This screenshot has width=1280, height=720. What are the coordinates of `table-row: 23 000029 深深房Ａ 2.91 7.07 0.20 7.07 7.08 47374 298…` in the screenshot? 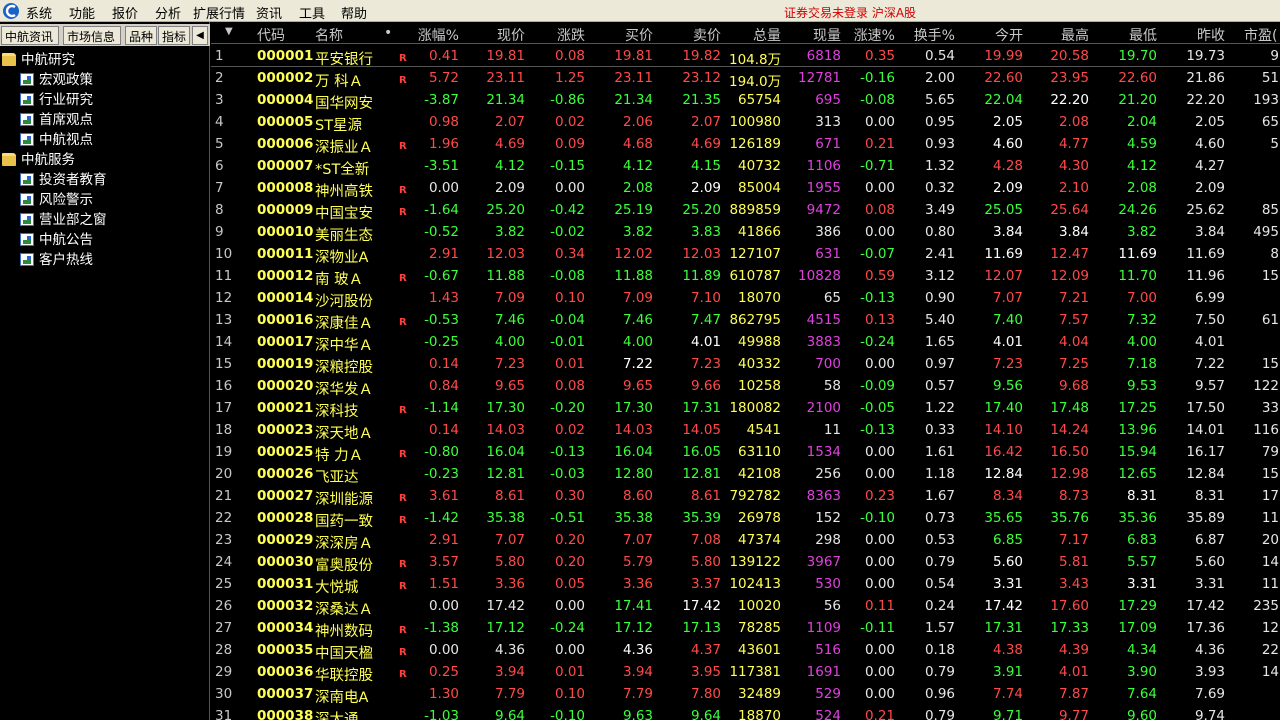 It's located at (745, 540).